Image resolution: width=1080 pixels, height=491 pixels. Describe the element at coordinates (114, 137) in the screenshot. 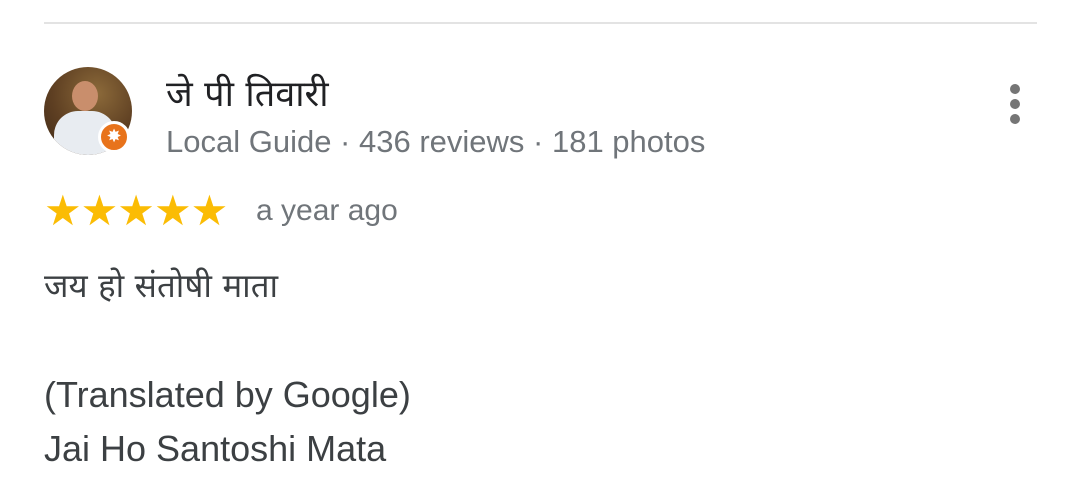

I see `local-guide-badge-icon: ✸` at that location.